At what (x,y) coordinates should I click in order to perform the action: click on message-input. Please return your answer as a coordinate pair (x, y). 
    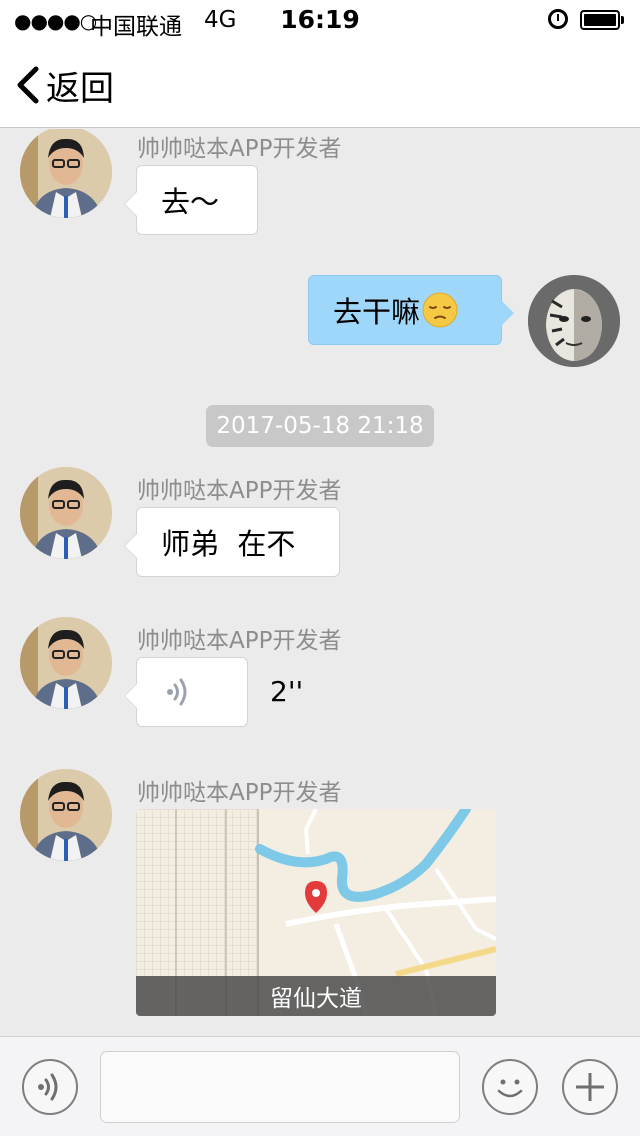
    Looking at the image, I should click on (280, 1087).